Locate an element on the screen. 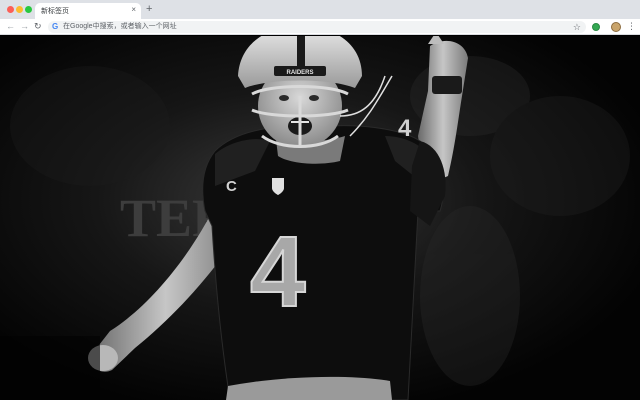  tab-new-tab: 新标签页 × is located at coordinates (88, 11).